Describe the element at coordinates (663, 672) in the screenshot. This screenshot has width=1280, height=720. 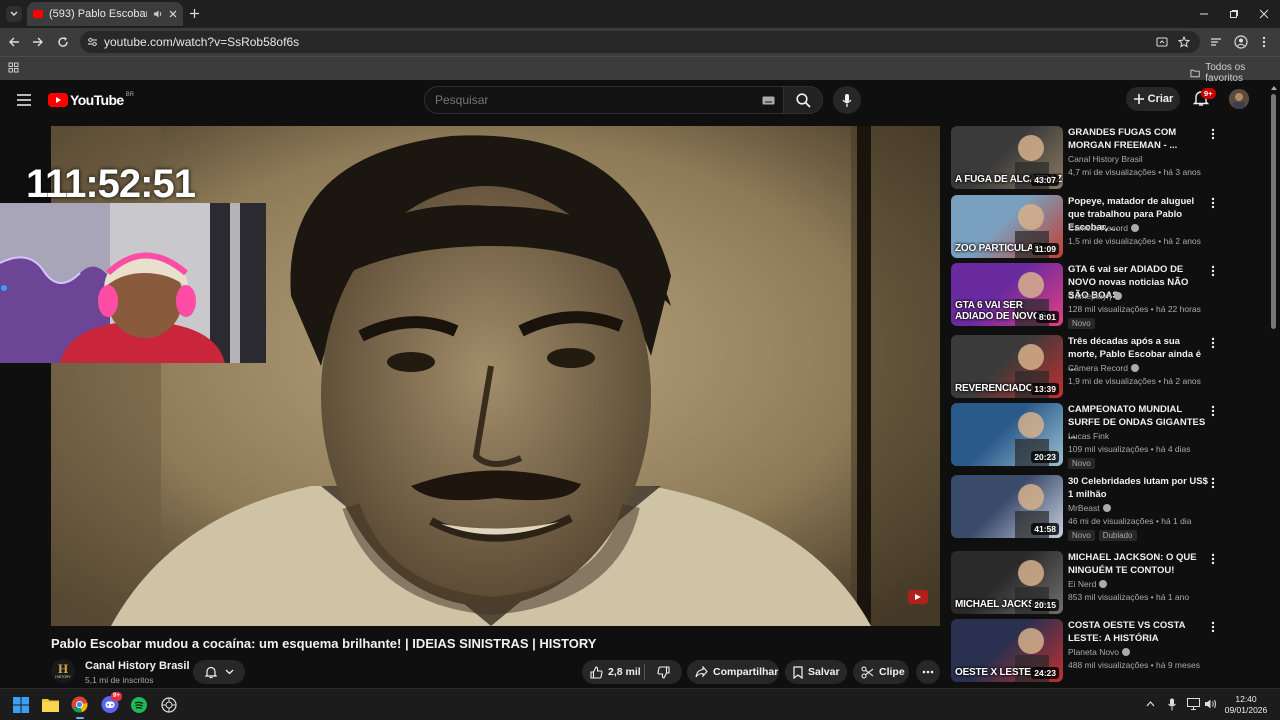
I see `dislike-button` at that location.